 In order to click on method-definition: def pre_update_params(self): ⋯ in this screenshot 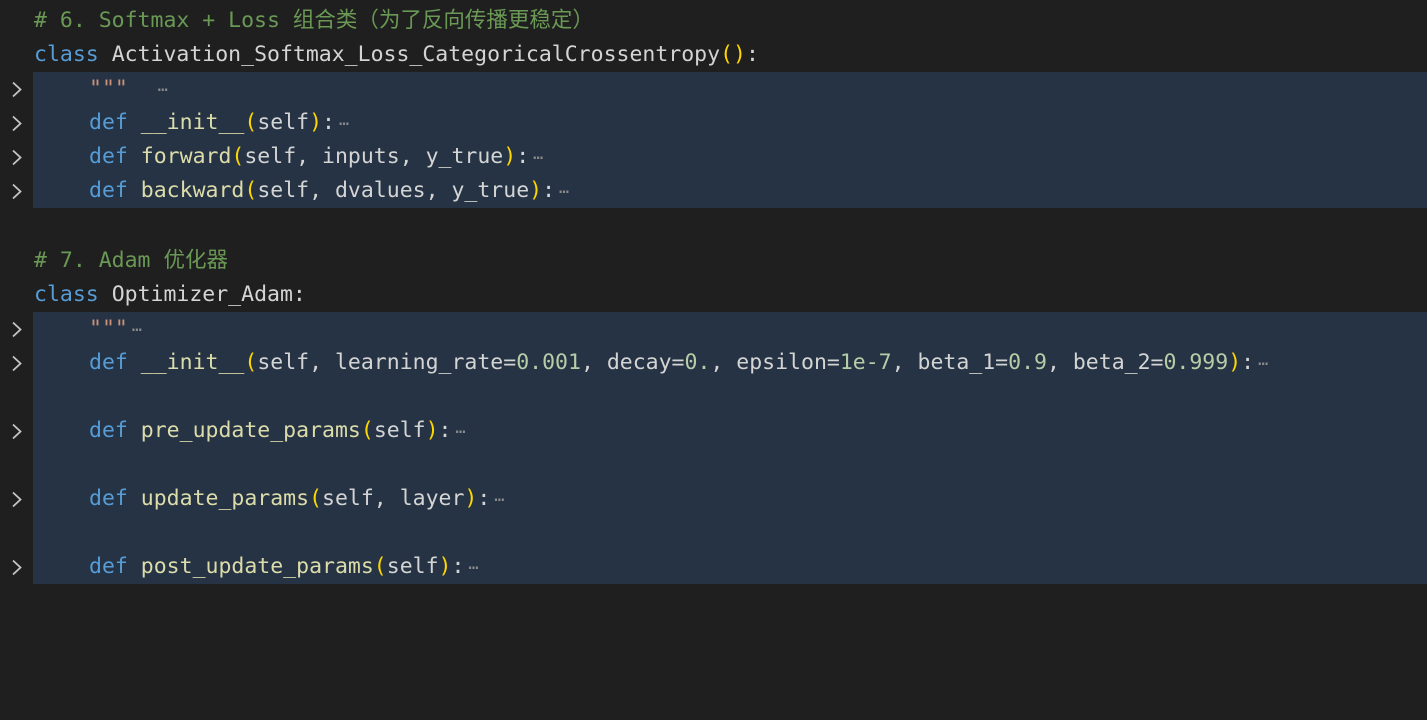, I will do `click(277, 430)`.